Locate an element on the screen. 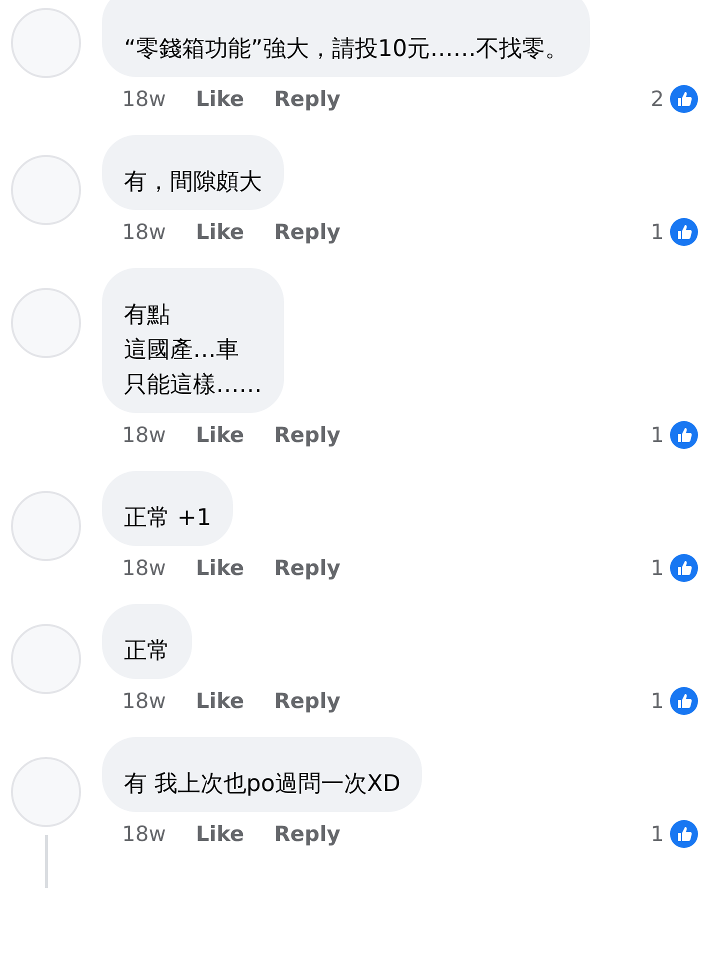 The width and height of the screenshot is (720, 972). comment-text: 有 我上次也po過問一次XD is located at coordinates (262, 784).